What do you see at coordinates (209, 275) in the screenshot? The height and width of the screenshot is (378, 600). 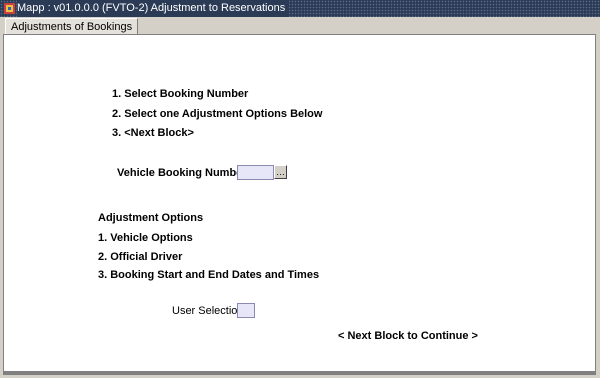 I see `option-dates: 3. Booking Start and End Dates and Times` at bounding box center [209, 275].